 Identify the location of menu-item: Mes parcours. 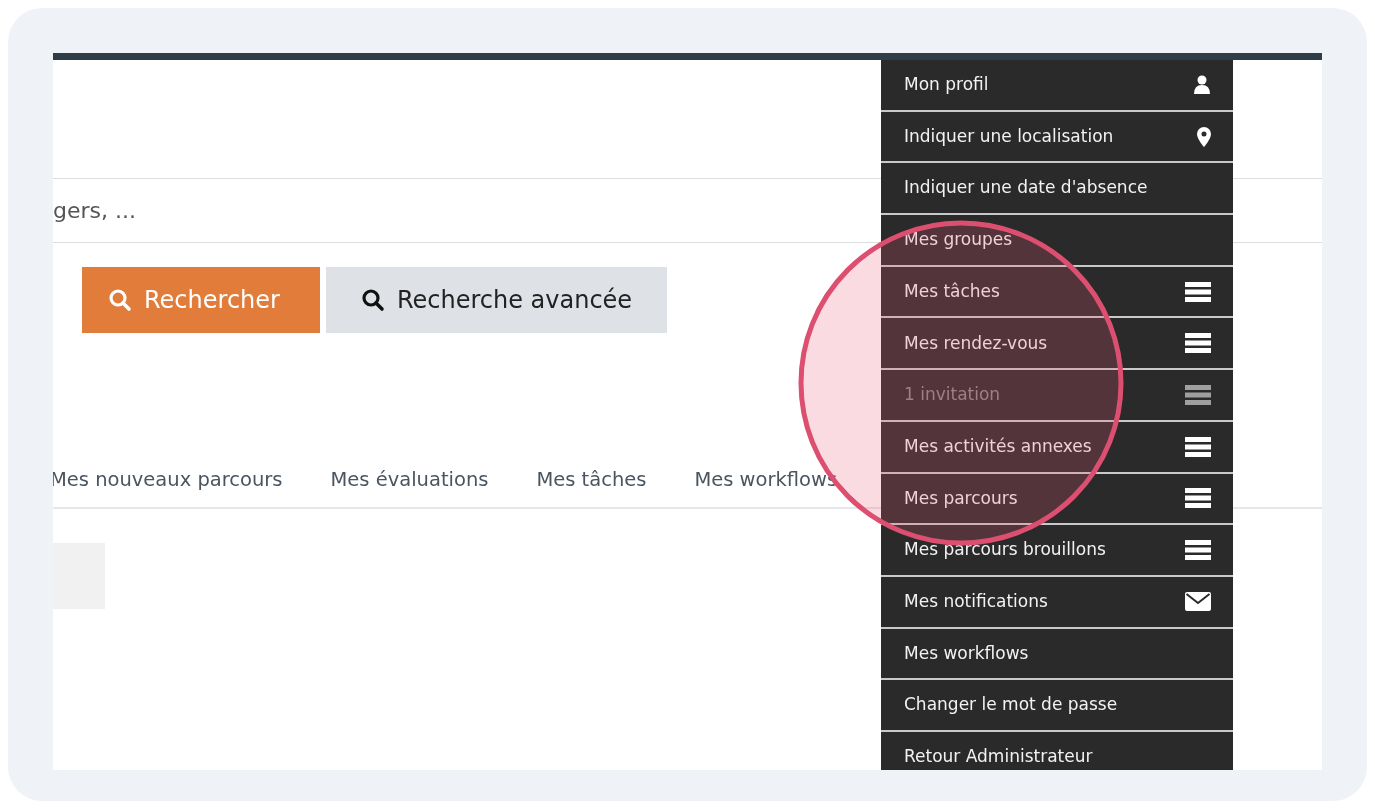
(1057, 499).